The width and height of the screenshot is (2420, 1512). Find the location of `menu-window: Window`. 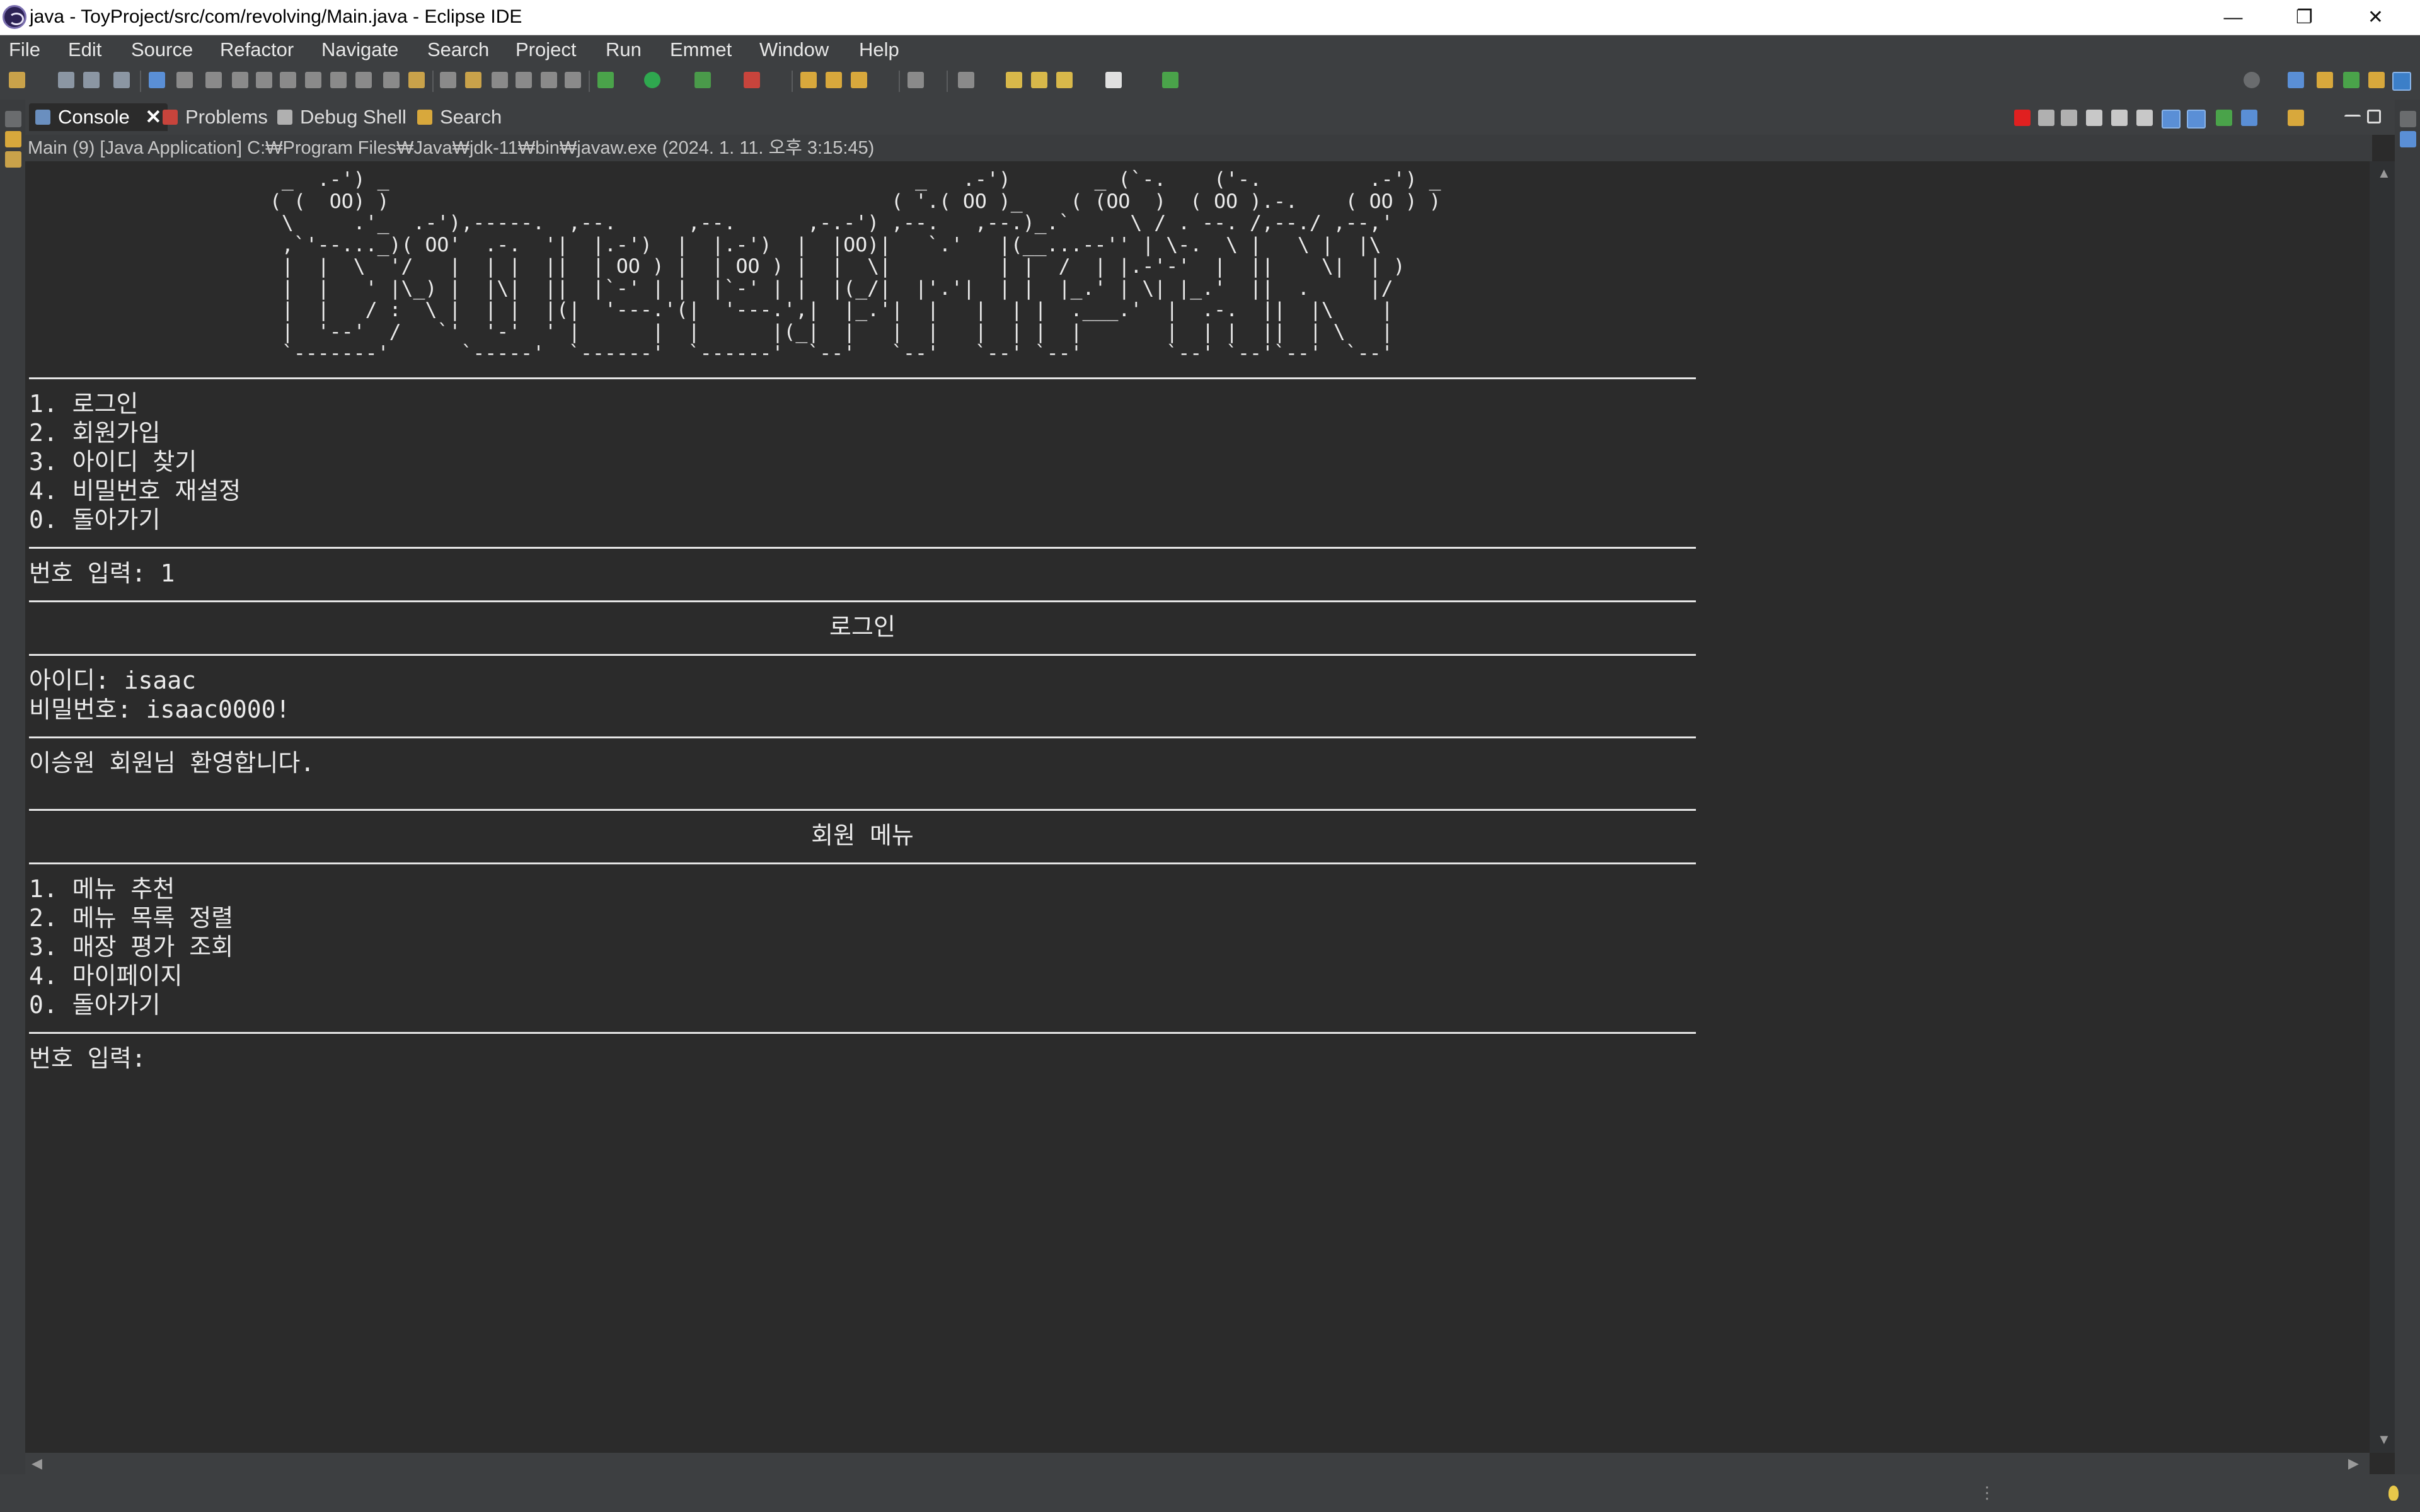

menu-window: Window is located at coordinates (794, 49).